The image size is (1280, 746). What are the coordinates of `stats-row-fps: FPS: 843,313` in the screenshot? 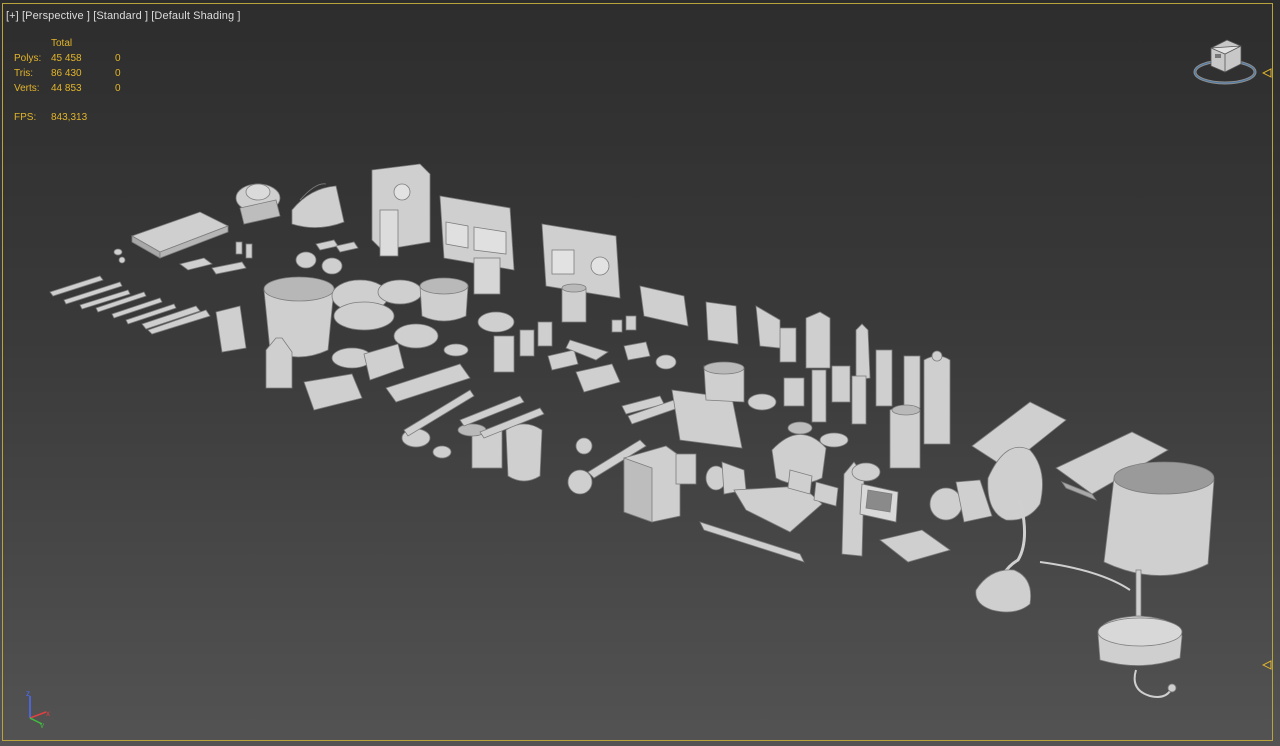 It's located at (84, 119).